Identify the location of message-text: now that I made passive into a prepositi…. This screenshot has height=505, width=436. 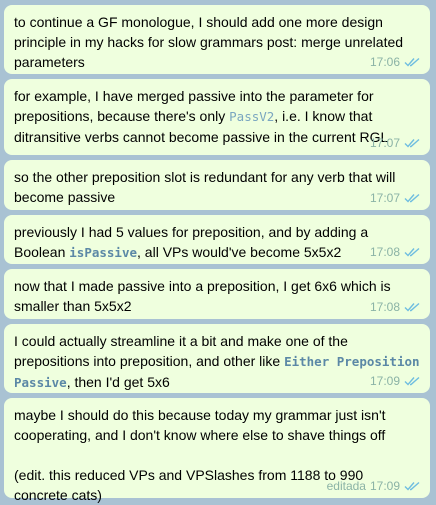
(217, 296).